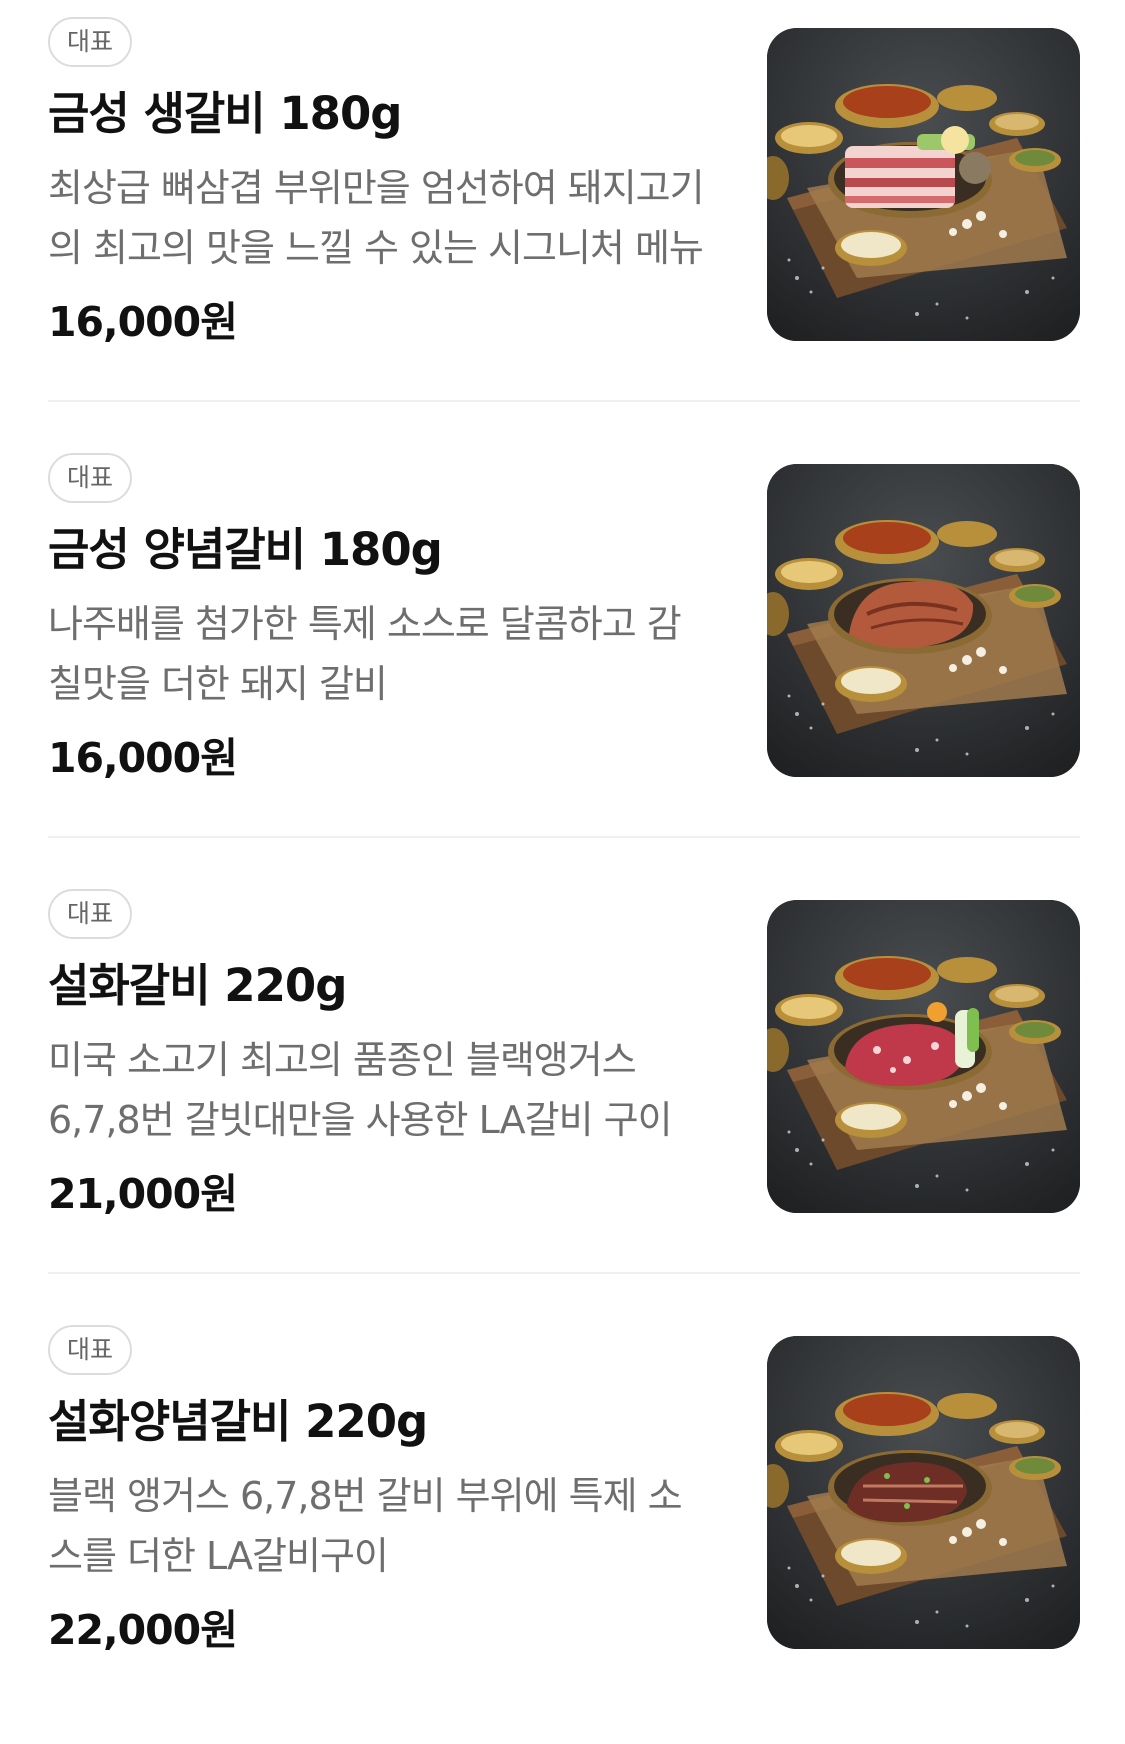 The height and width of the screenshot is (1744, 1125). What do you see at coordinates (365, 1526) in the screenshot?
I see `menu-item-description: 블랙 앵거스 6,7,8번 갈비 부위에 특제 소스를 더한 LA갈비구이` at bounding box center [365, 1526].